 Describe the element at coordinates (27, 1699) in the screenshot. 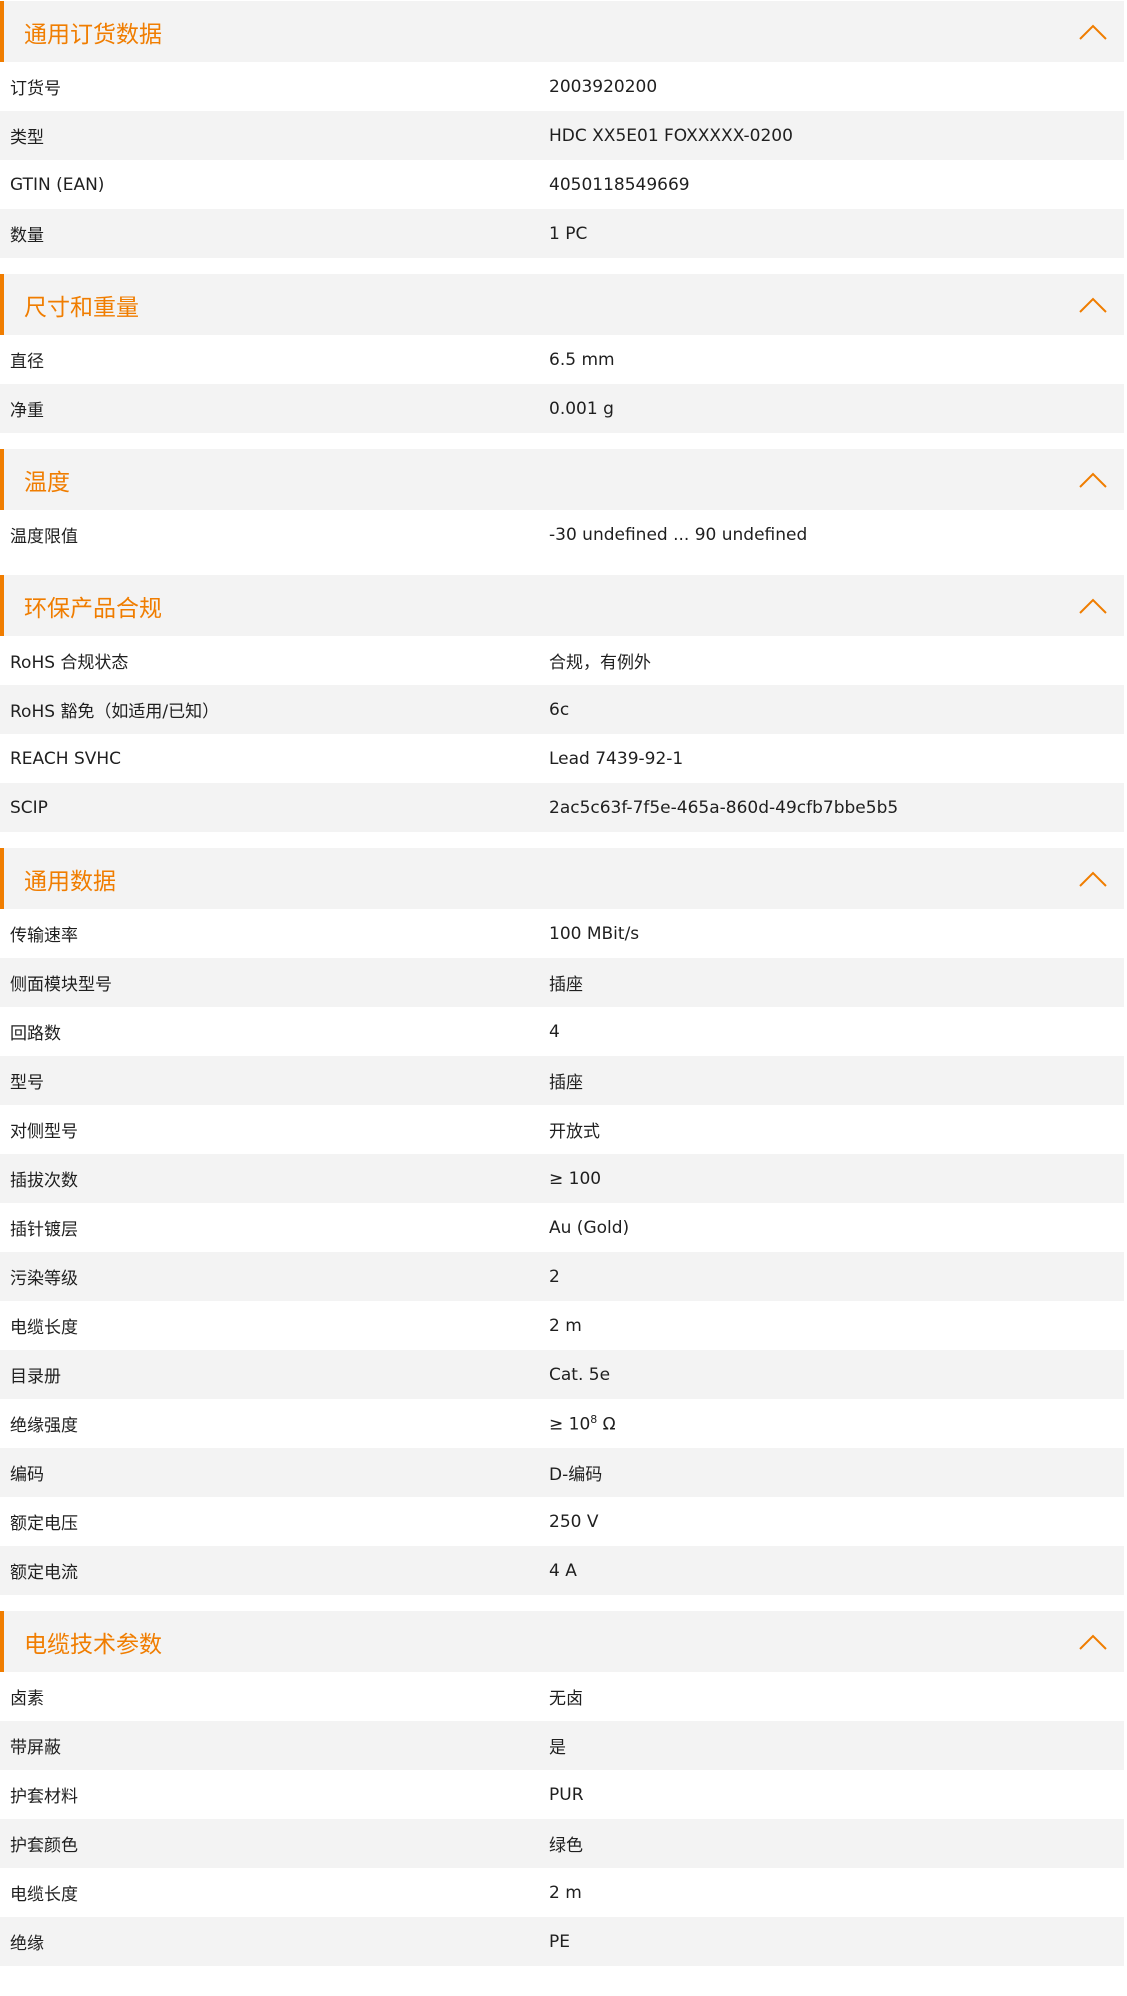

I see `spec-label: 卤素` at that location.